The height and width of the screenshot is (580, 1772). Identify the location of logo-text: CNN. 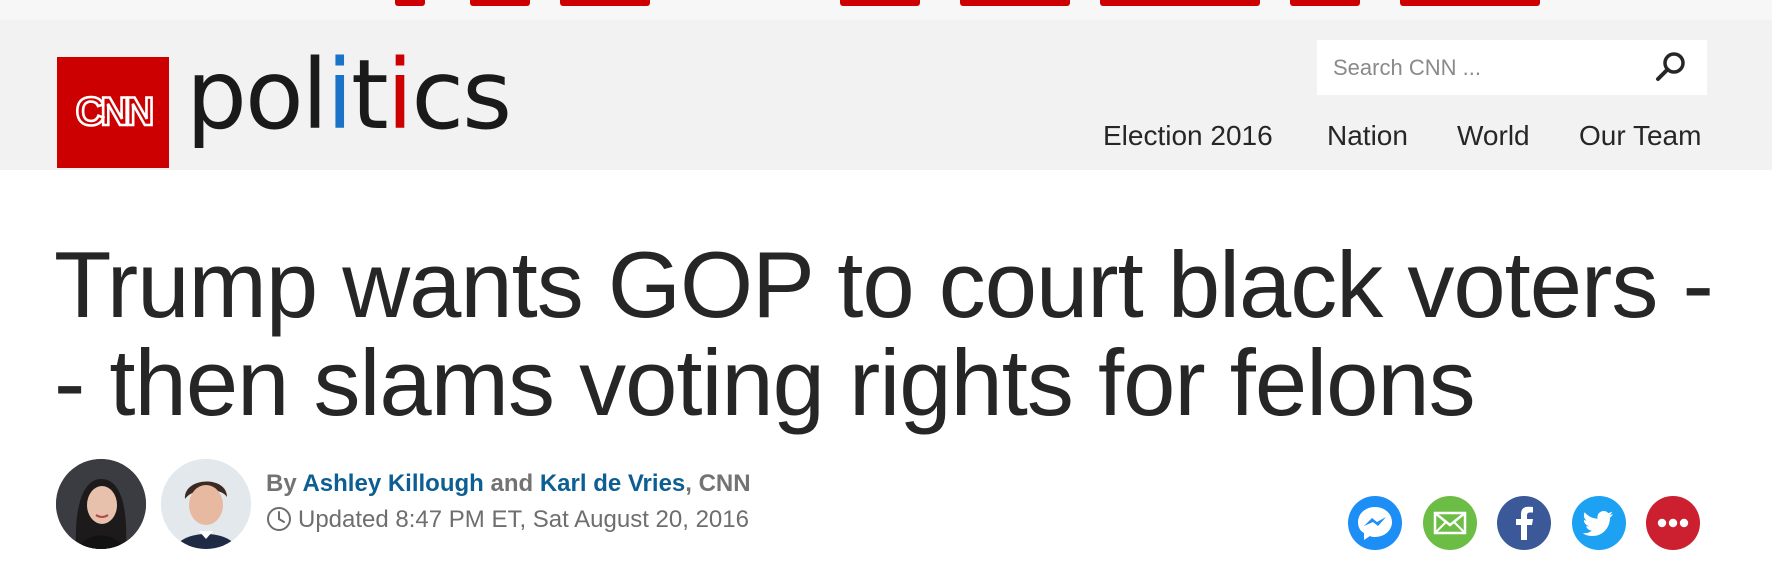
(114, 112).